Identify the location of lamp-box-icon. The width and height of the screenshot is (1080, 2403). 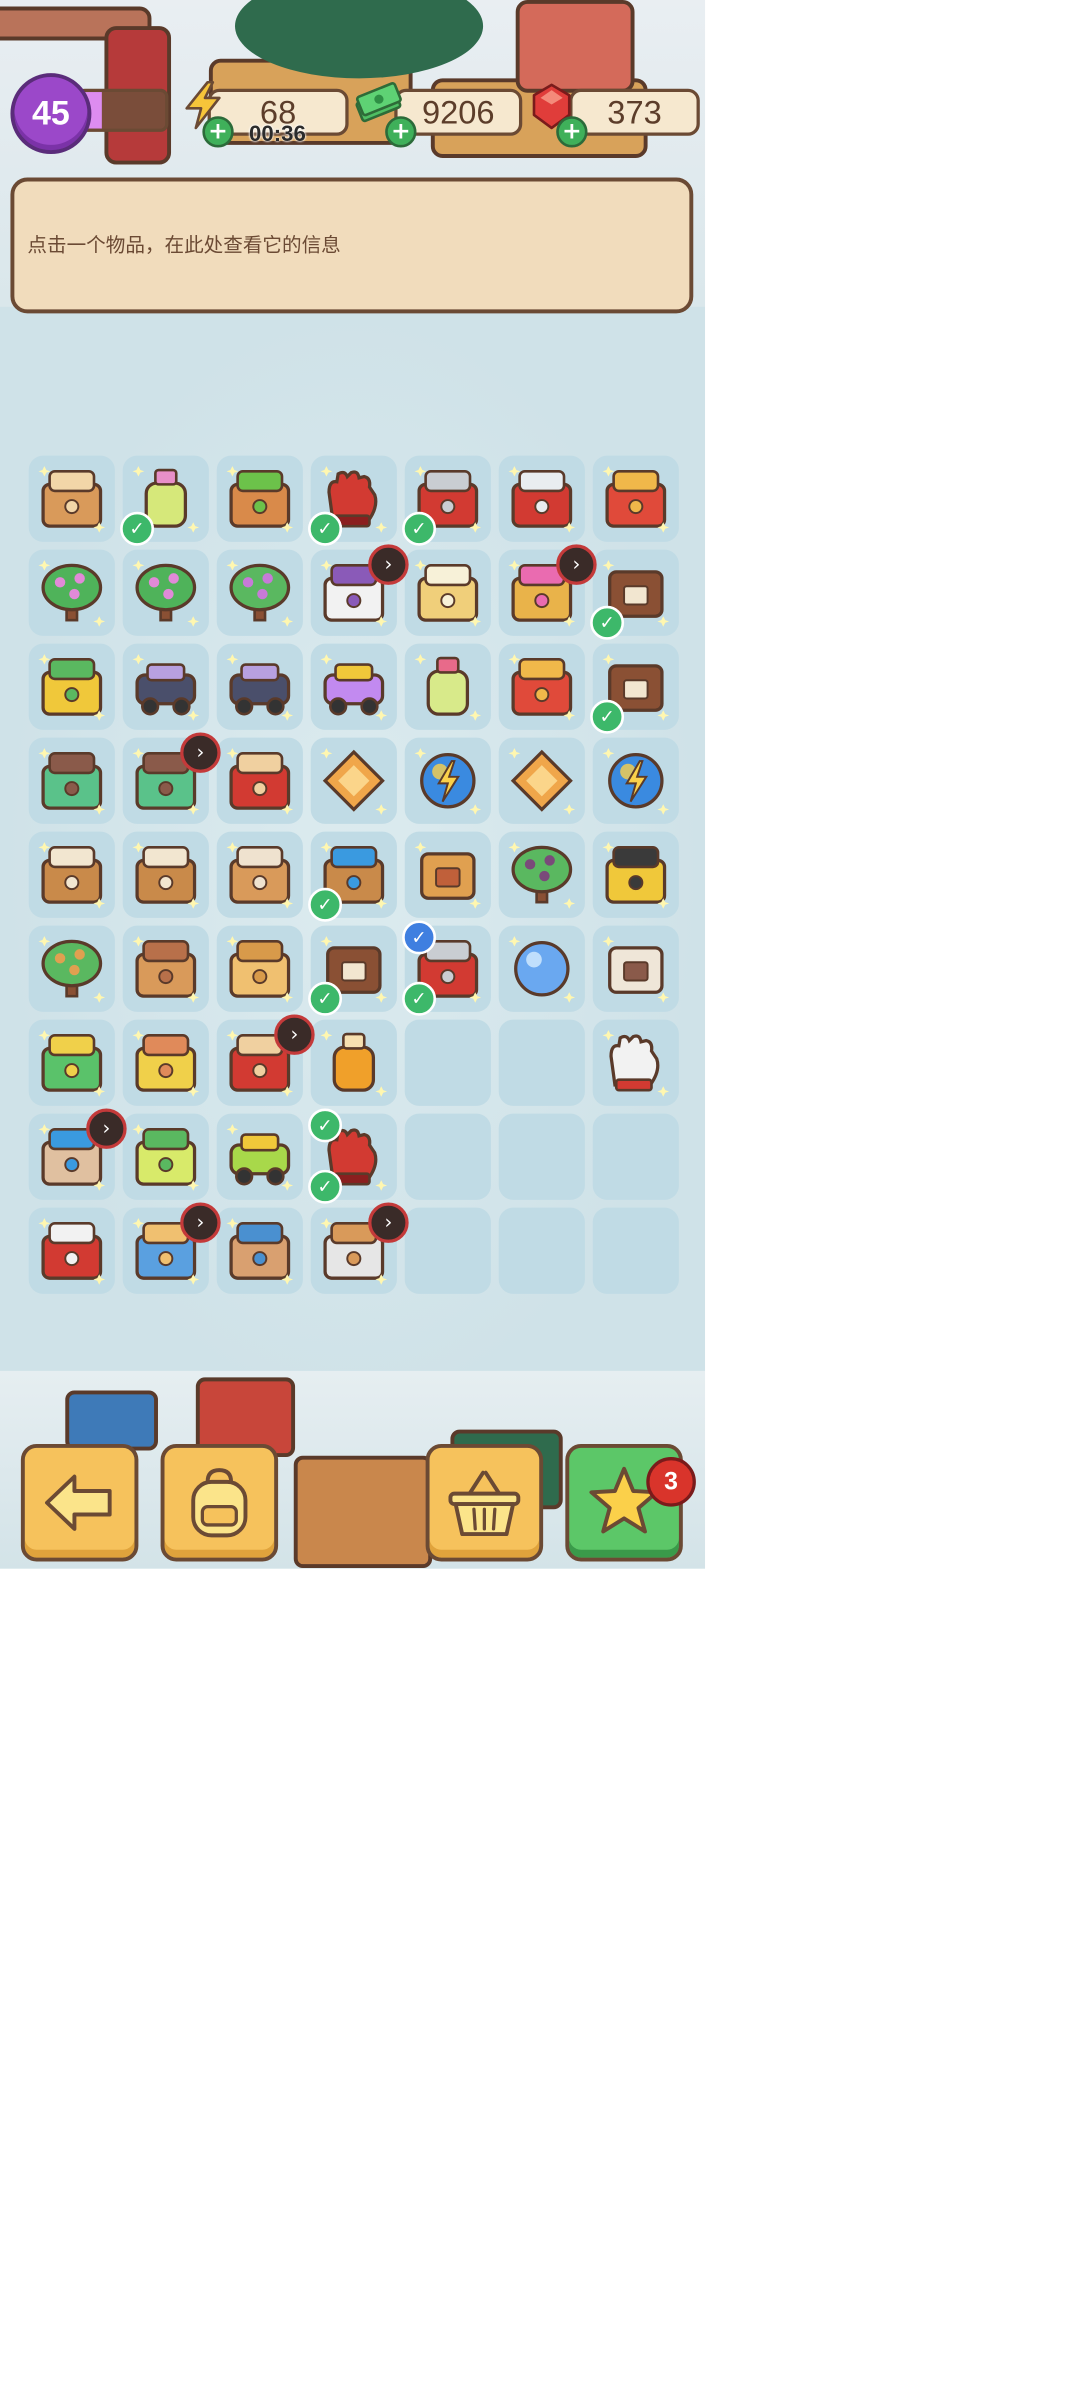
(448, 593).